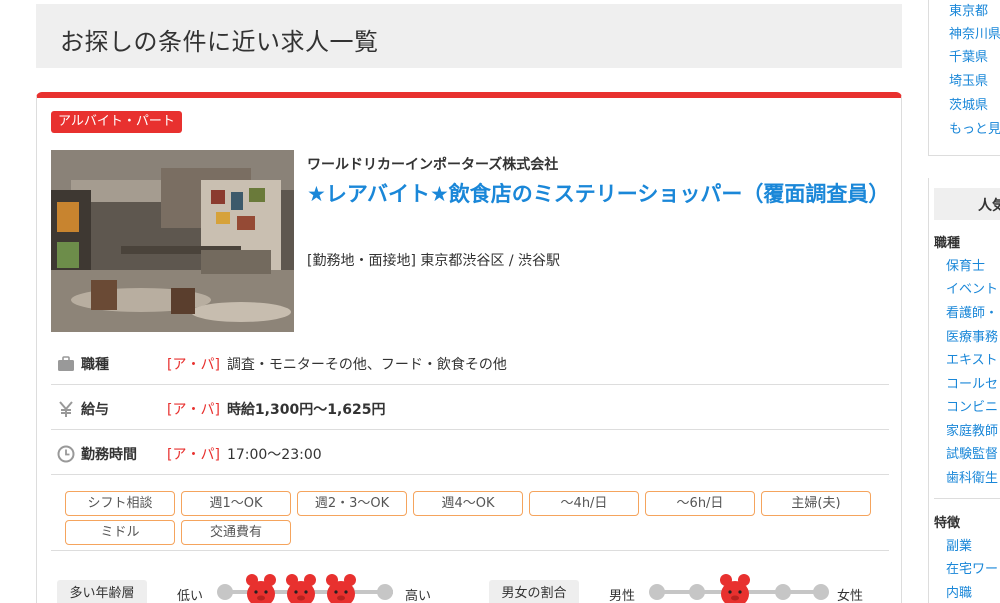 This screenshot has width=1000, height=603. What do you see at coordinates (972, 311) in the screenshot?
I see `popular-link: 看護師・` at bounding box center [972, 311].